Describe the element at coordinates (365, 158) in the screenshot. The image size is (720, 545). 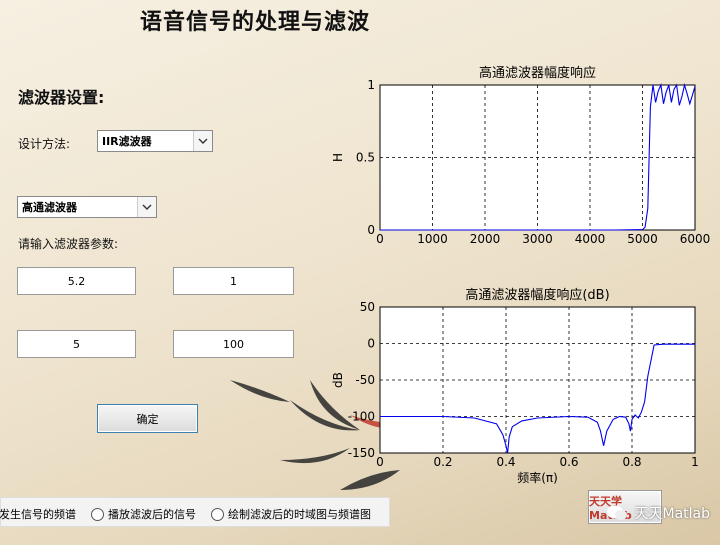
I see `y-tick-label: 0.5` at that location.